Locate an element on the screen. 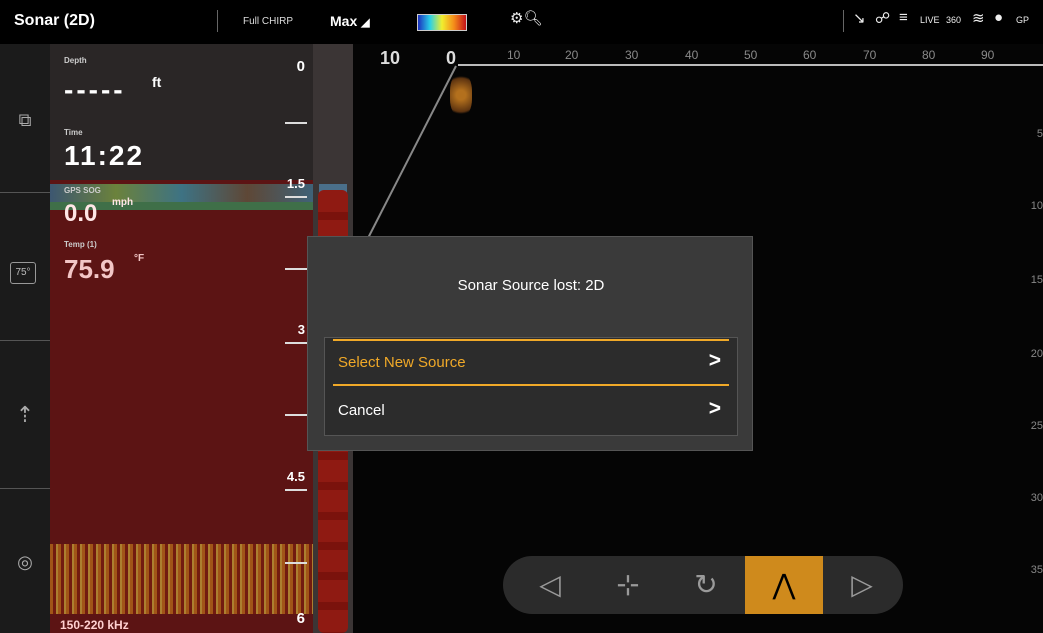 The image size is (1043, 633). right-depth-label: 15 is located at coordinates (1036, 280).